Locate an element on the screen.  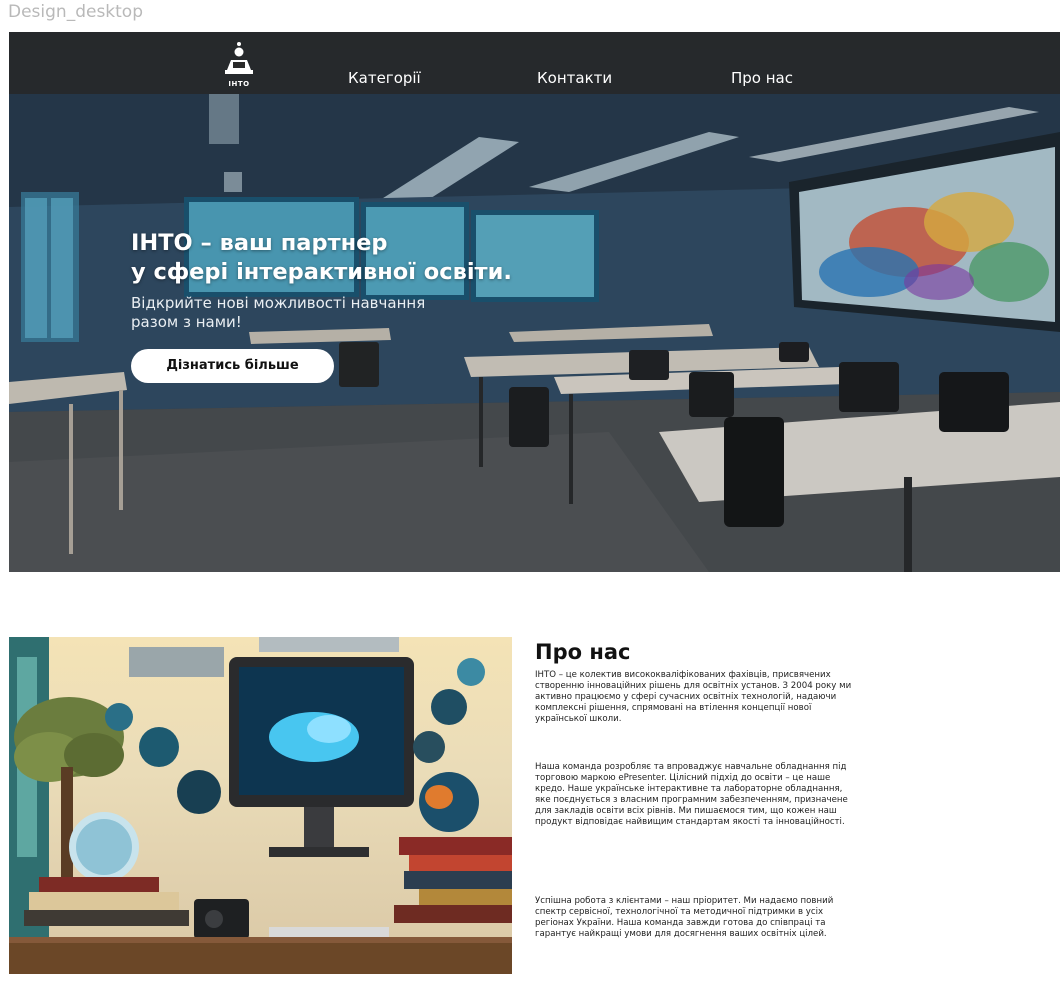
nav-item-categories: Категорії is located at coordinates (384, 78).